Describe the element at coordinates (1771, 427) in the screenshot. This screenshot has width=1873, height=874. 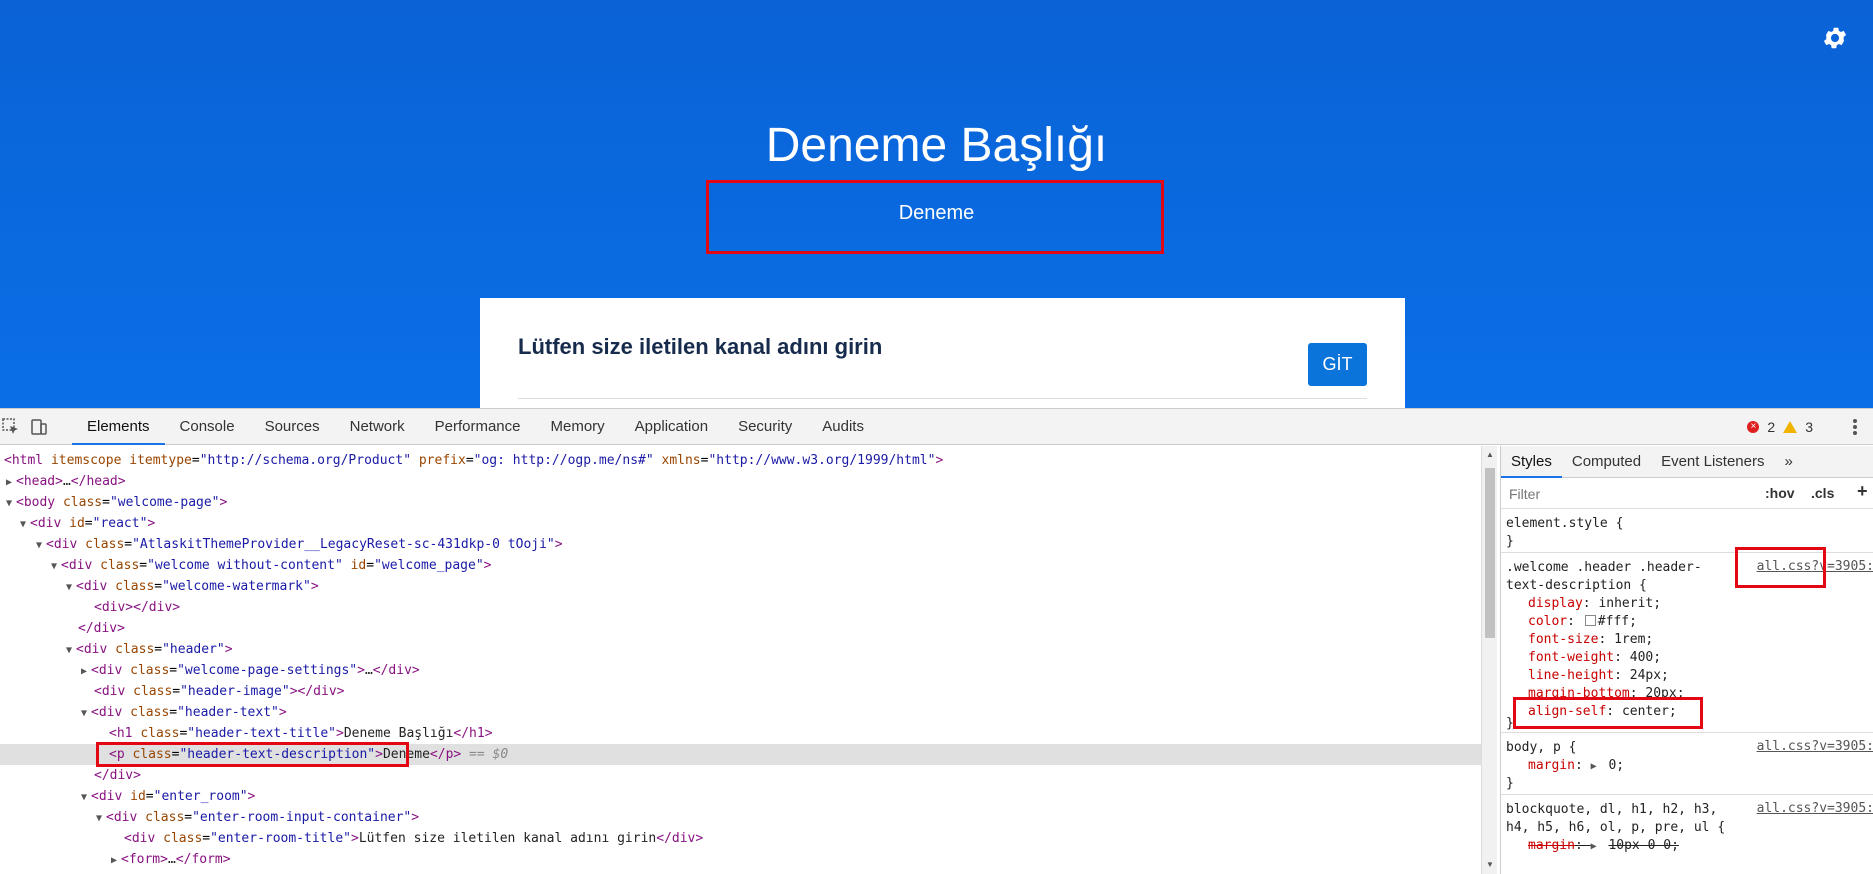
I see `error-count: 2` at that location.